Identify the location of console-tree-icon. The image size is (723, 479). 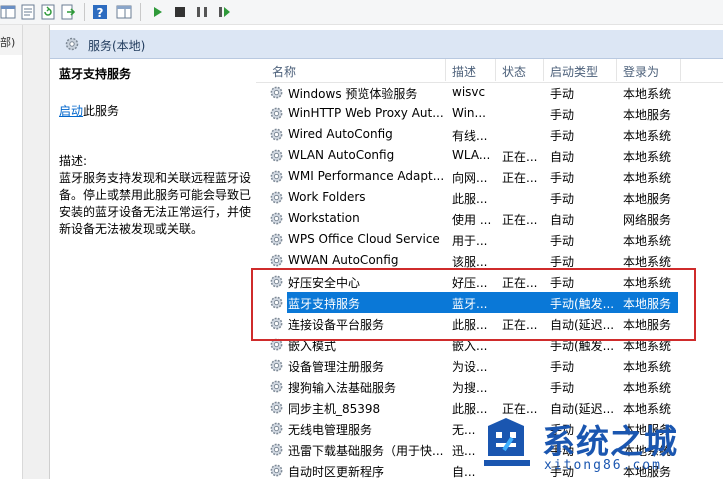
(8, 12).